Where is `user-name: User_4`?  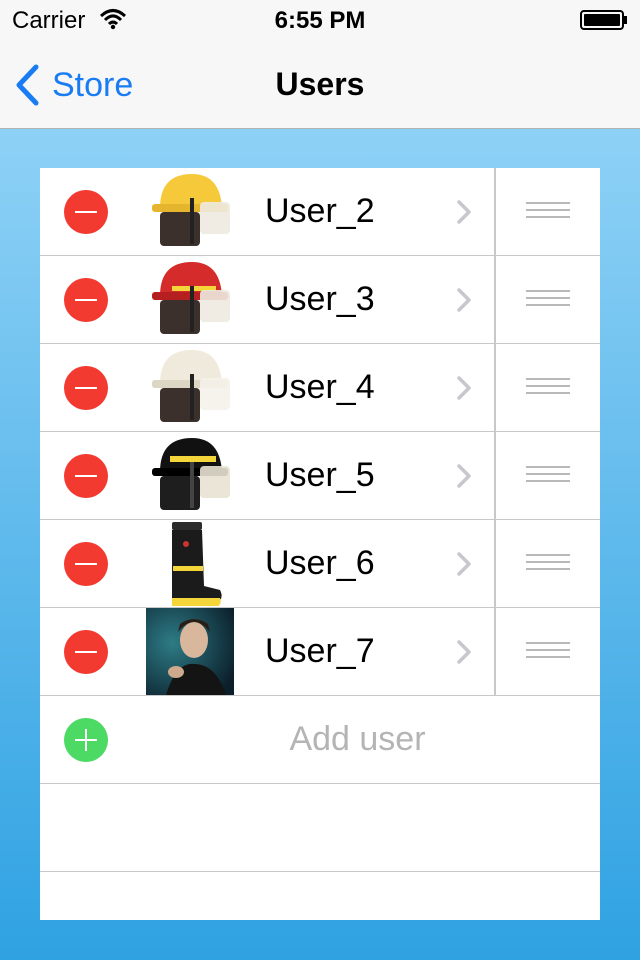 user-name: User_4 is located at coordinates (320, 387).